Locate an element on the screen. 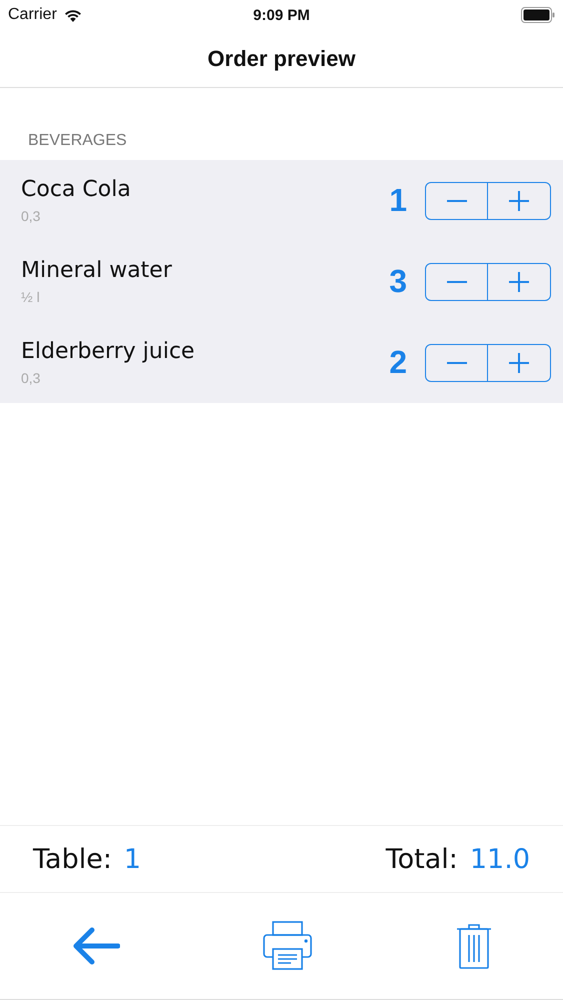 The height and width of the screenshot is (1000, 563). trash-icon is located at coordinates (474, 946).